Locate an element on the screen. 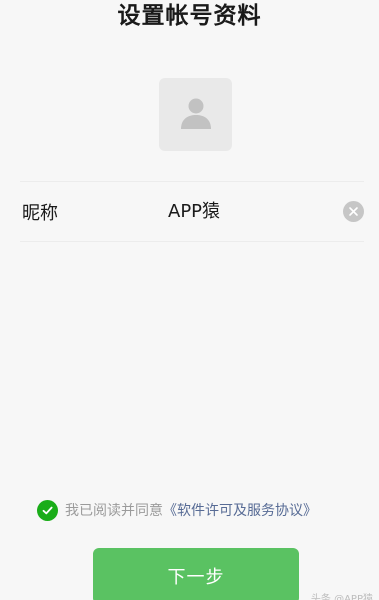 This screenshot has width=379, height=600. avatar-picker is located at coordinates (195, 114).